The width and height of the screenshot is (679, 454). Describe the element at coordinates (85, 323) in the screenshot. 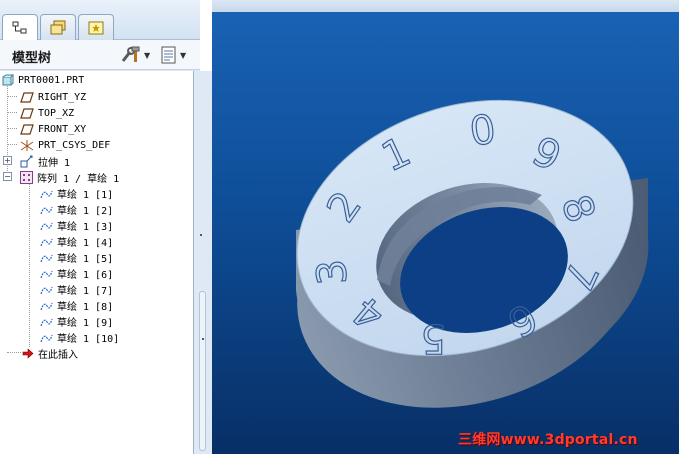

I see `tree-item-label: 草绘 1 [9]` at that location.